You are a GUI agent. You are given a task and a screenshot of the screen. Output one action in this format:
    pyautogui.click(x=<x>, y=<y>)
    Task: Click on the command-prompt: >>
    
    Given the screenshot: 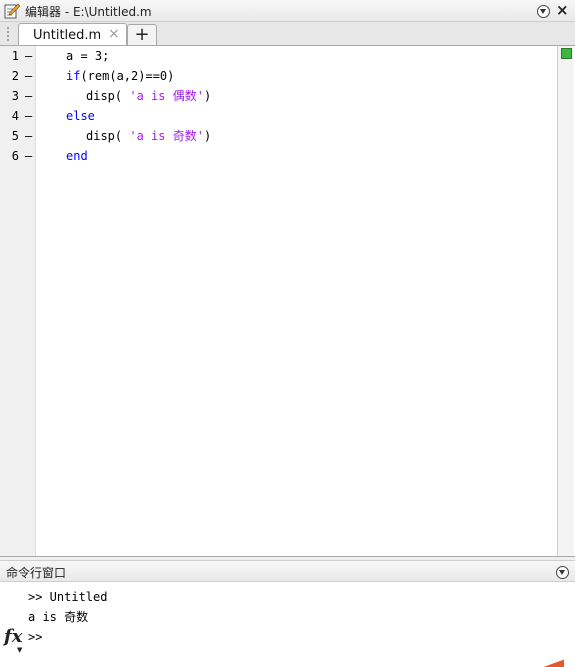 What is the action you would take?
    pyautogui.click(x=35, y=637)
    